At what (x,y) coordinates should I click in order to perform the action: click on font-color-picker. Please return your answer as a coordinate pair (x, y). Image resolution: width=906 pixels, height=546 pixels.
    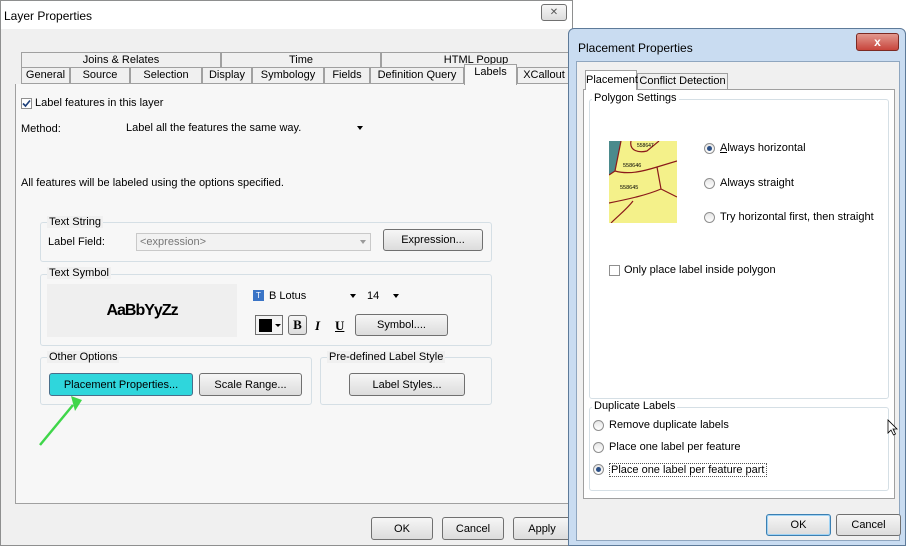
    Looking at the image, I should click on (269, 325).